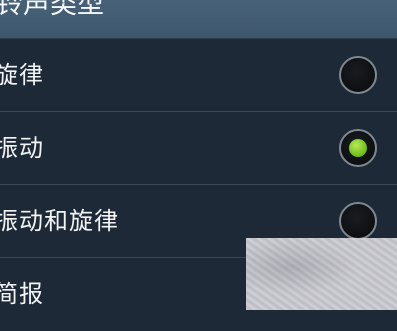  What do you see at coordinates (22, 75) in the screenshot?
I see `option-melody-label: 旋律` at bounding box center [22, 75].